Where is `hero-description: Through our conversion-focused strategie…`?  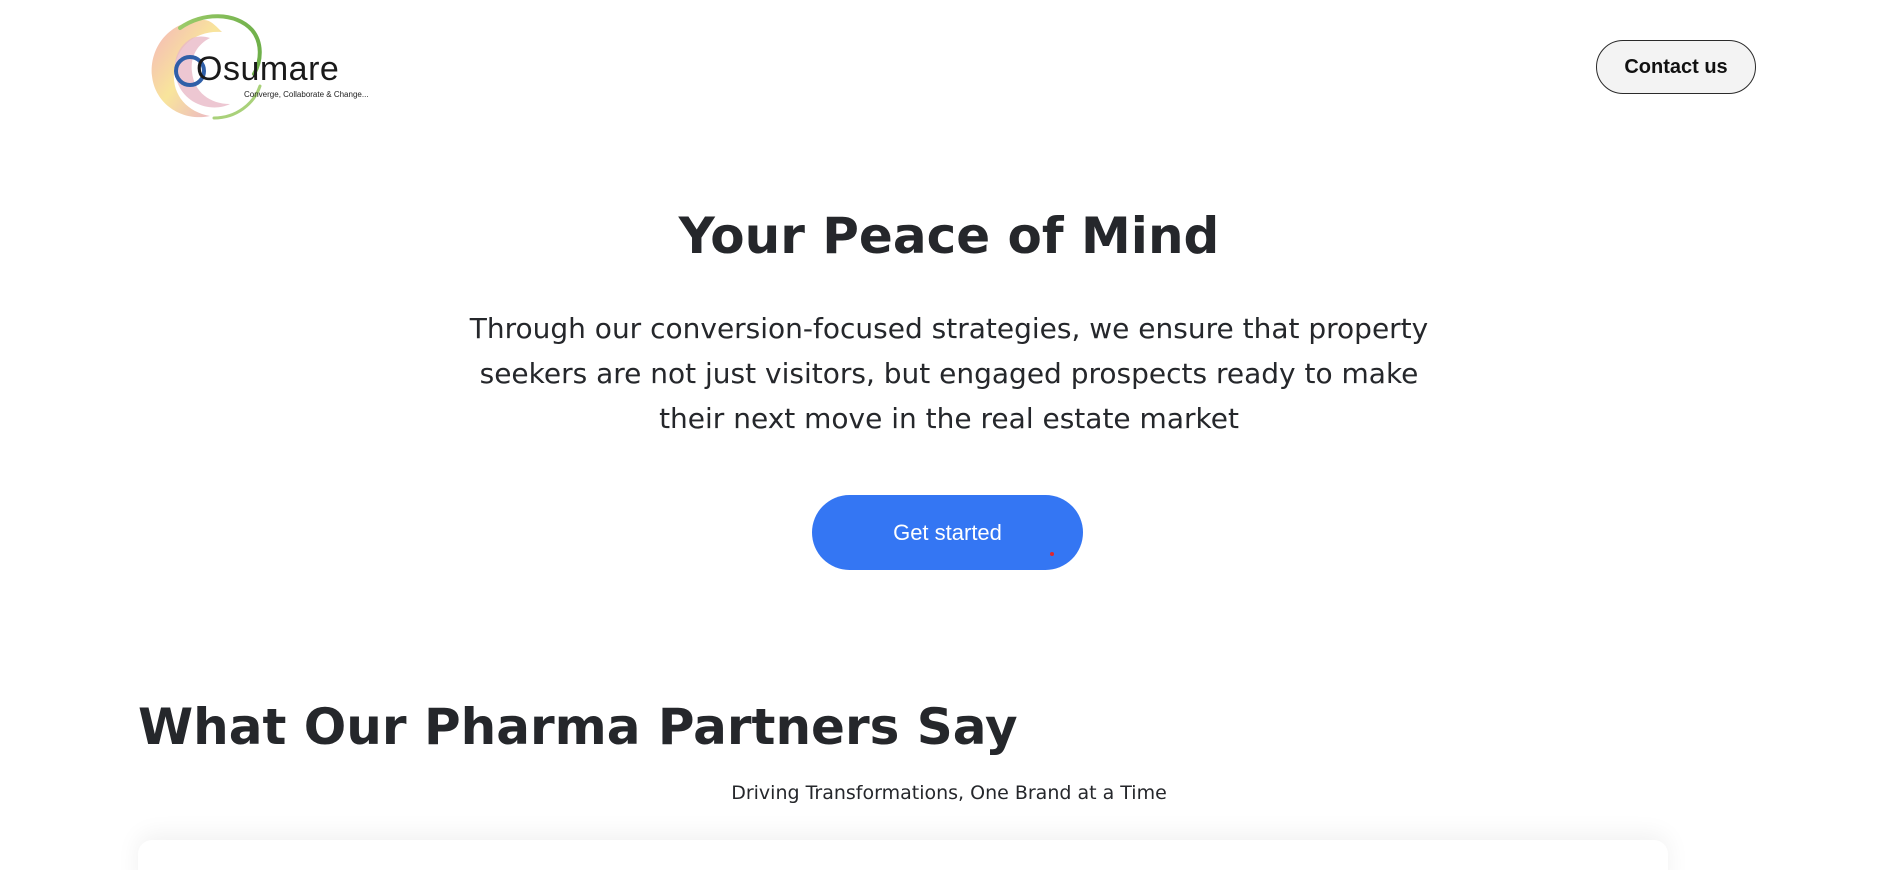 hero-description: Through our conversion-focused strategie… is located at coordinates (949, 373).